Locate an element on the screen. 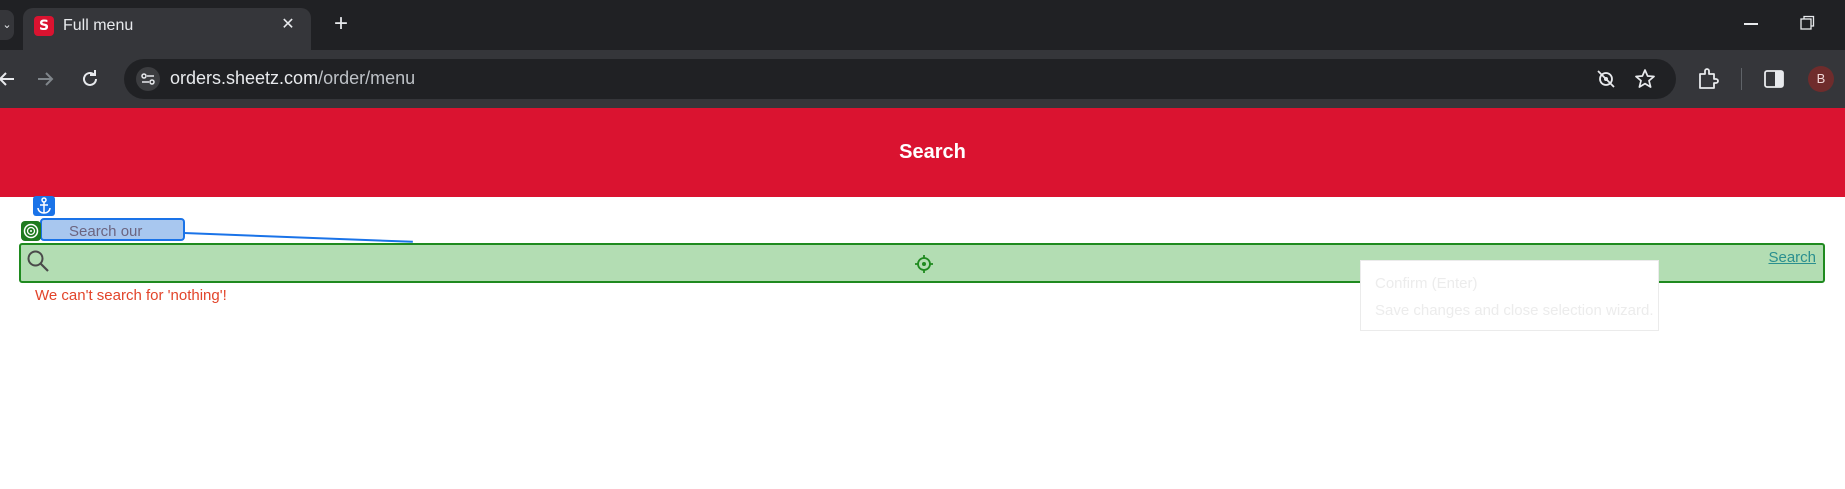 The height and width of the screenshot is (489, 1845). anchor-badge is located at coordinates (44, 206).